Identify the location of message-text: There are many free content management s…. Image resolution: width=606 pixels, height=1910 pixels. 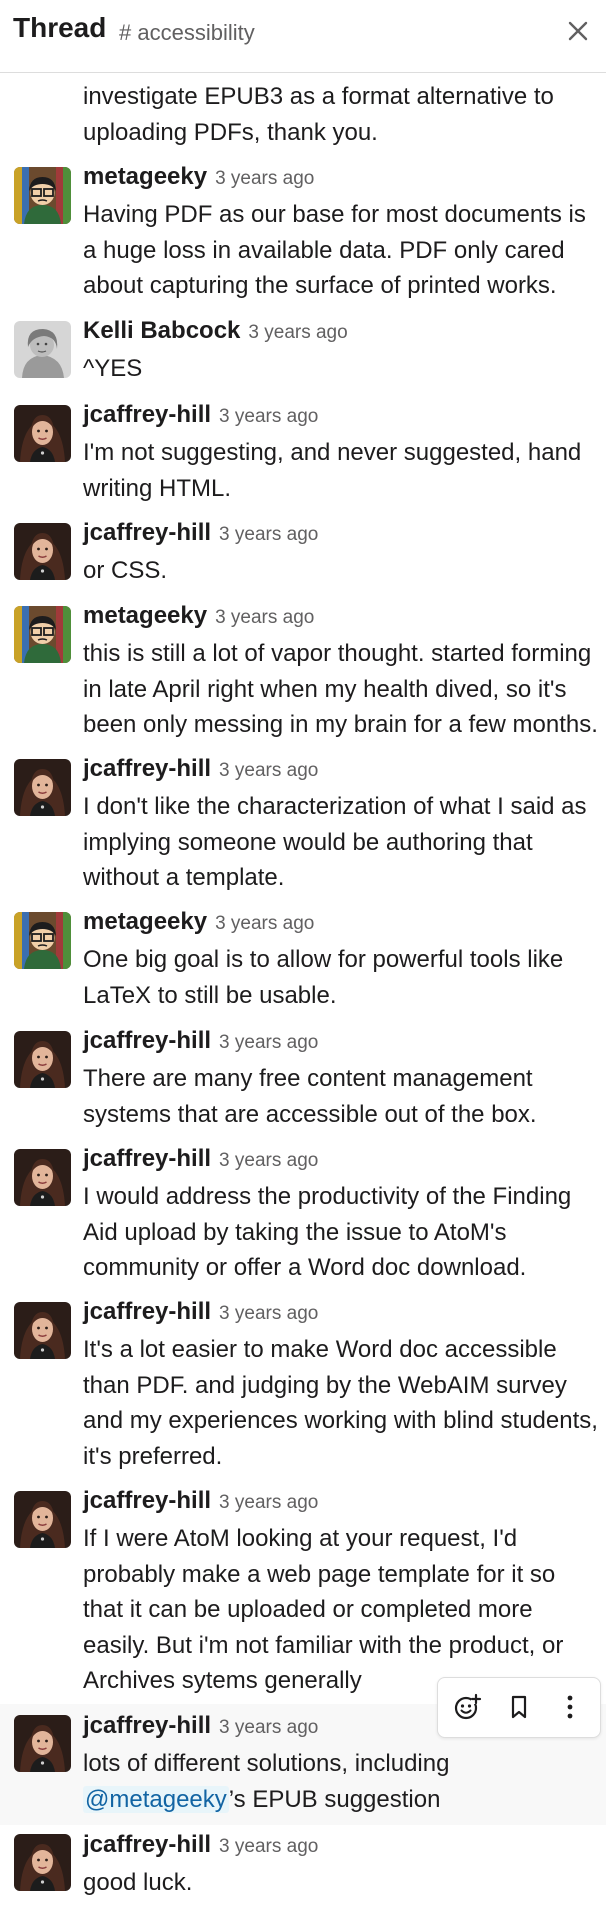
(310, 1096).